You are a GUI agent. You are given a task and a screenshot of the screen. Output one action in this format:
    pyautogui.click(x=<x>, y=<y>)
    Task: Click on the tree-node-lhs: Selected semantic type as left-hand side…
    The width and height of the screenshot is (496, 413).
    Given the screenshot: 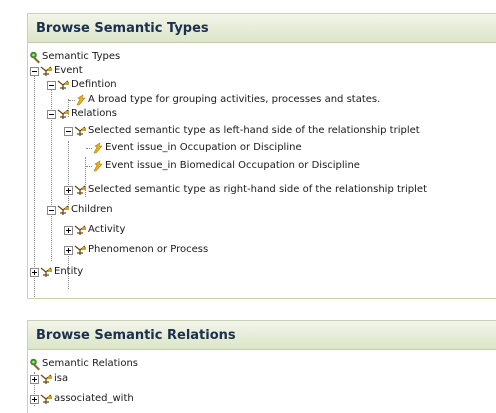 What is the action you would take?
    pyautogui.click(x=242, y=131)
    